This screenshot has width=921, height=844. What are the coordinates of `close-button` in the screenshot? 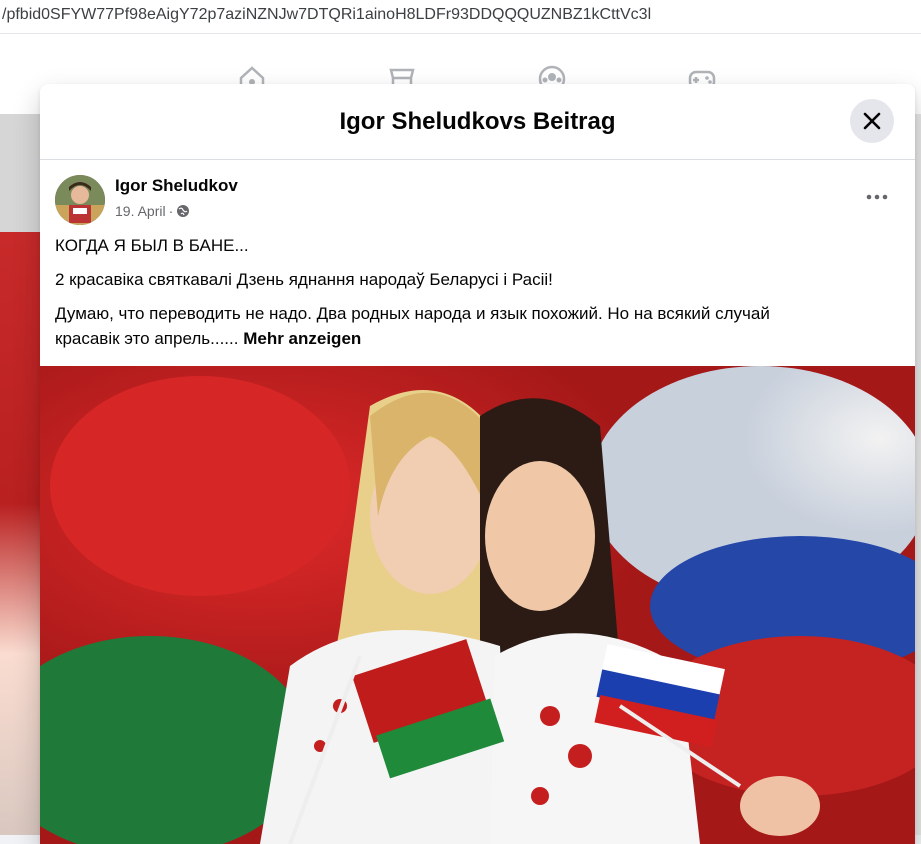 It's located at (872, 121).